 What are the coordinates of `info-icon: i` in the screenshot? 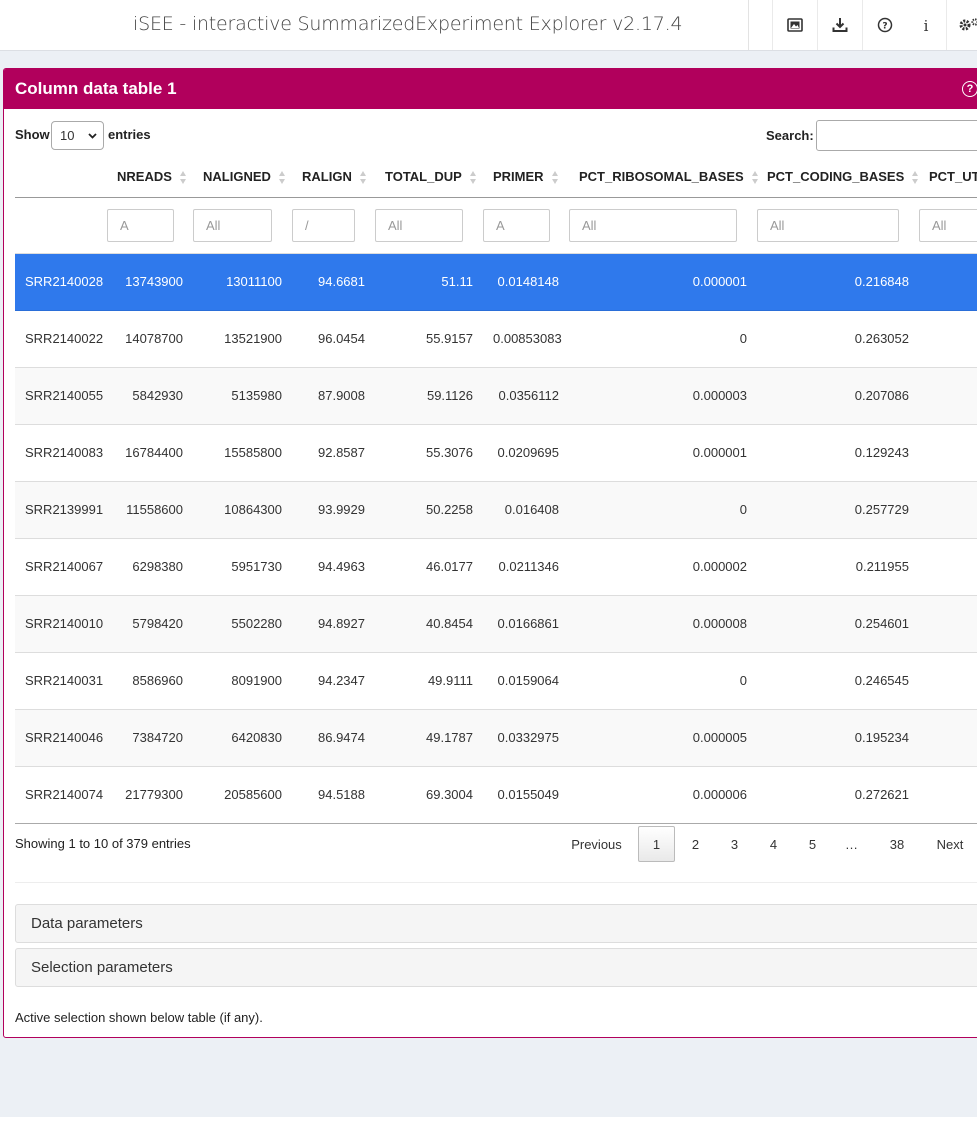 It's located at (925, 25).